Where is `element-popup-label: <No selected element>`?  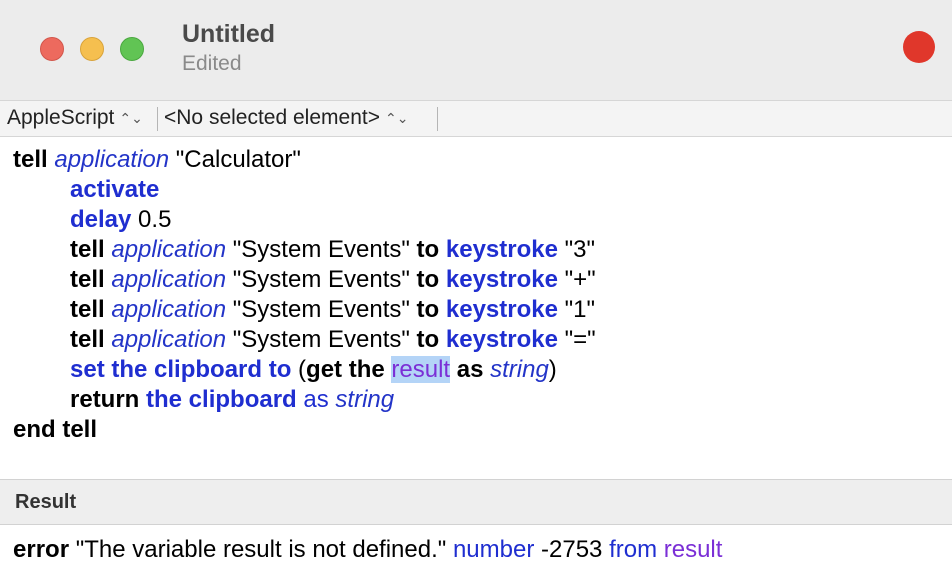
element-popup-label: <No selected element> is located at coordinates (272, 117).